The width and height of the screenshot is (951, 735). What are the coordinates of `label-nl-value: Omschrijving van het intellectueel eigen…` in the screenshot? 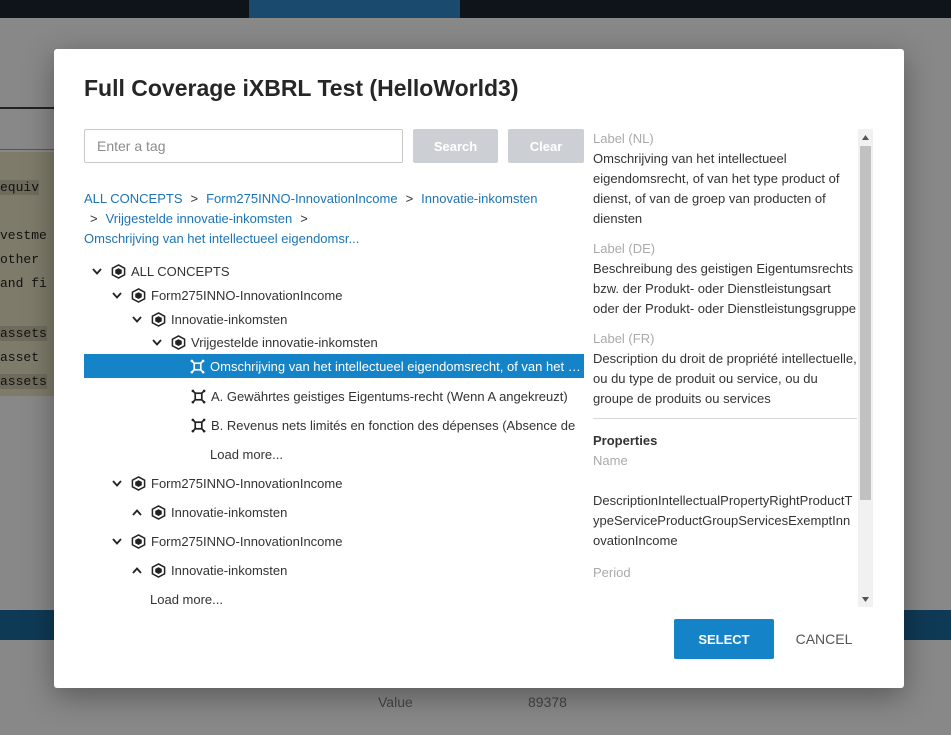 It's located at (716, 188).